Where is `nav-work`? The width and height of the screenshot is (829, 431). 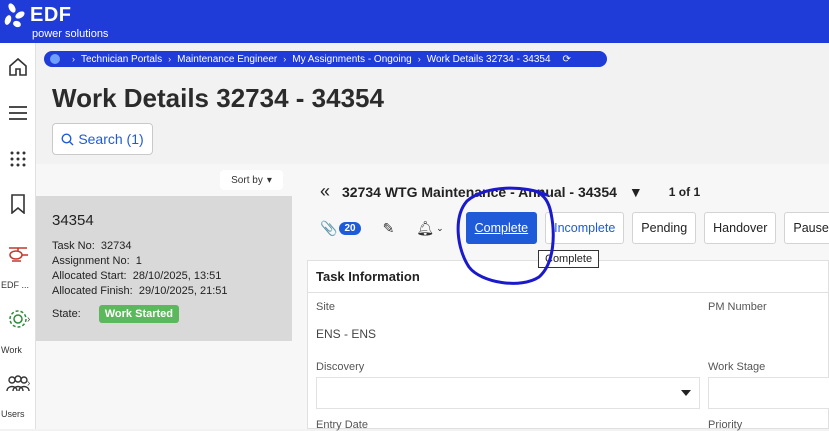
nav-work is located at coordinates (18, 319).